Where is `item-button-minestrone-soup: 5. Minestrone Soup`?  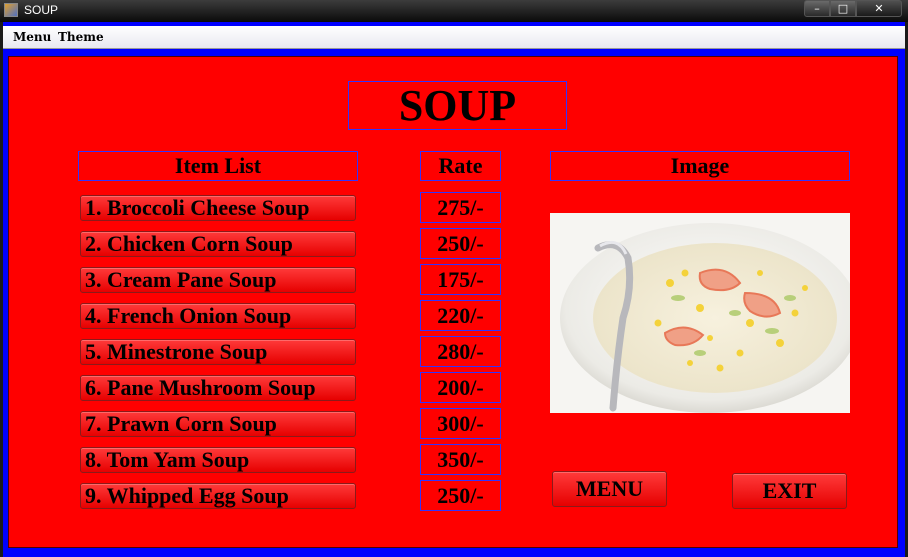 item-button-minestrone-soup: 5. Minestrone Soup is located at coordinates (218, 352).